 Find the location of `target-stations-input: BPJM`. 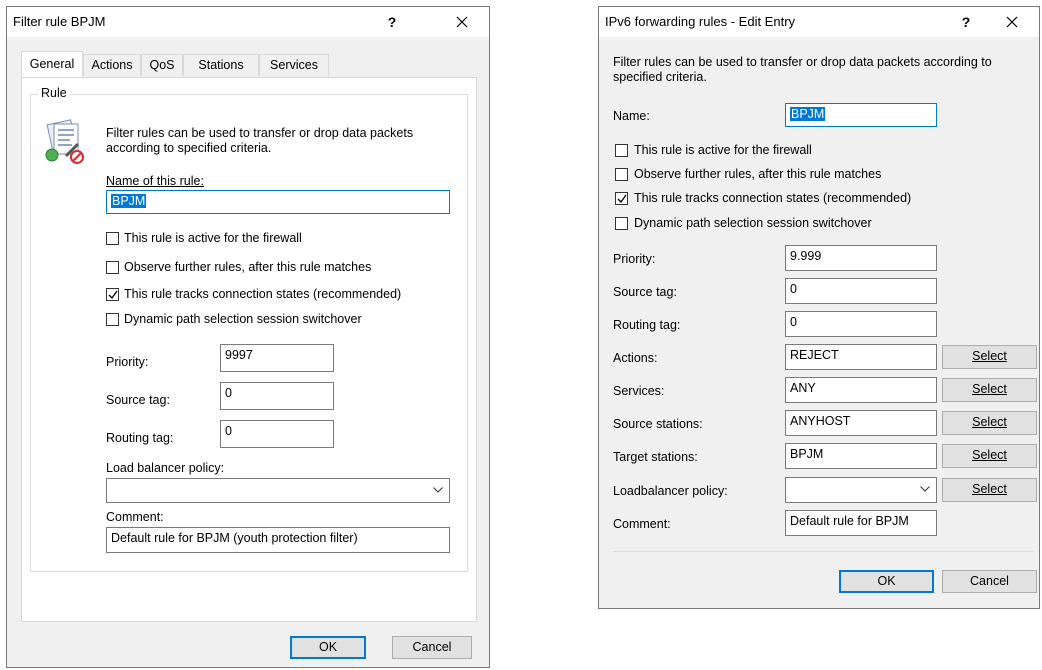

target-stations-input: BPJM is located at coordinates (861, 456).